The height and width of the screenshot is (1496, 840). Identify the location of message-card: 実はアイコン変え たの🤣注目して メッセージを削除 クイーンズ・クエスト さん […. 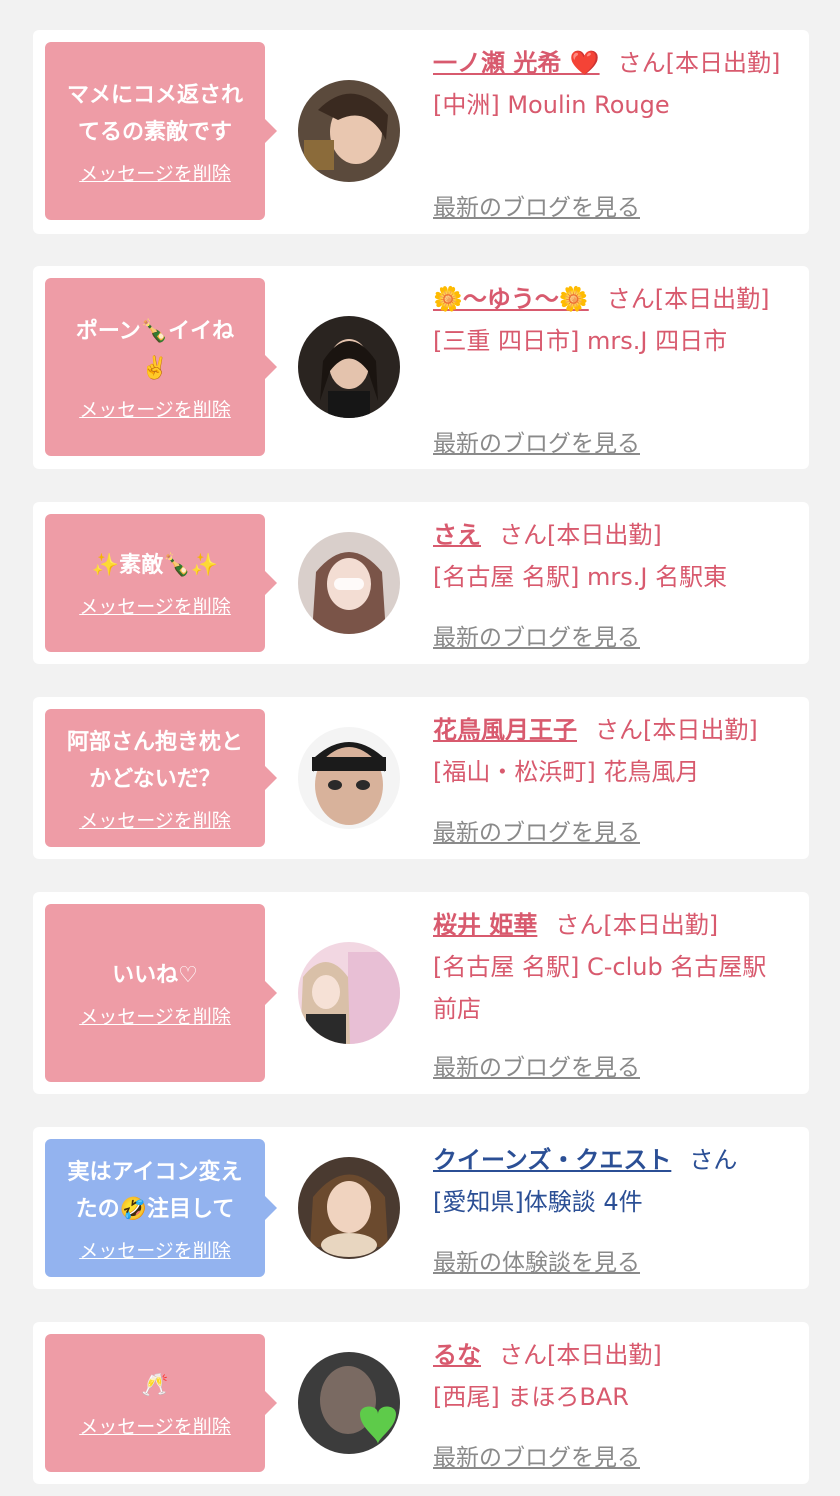
(421, 1208).